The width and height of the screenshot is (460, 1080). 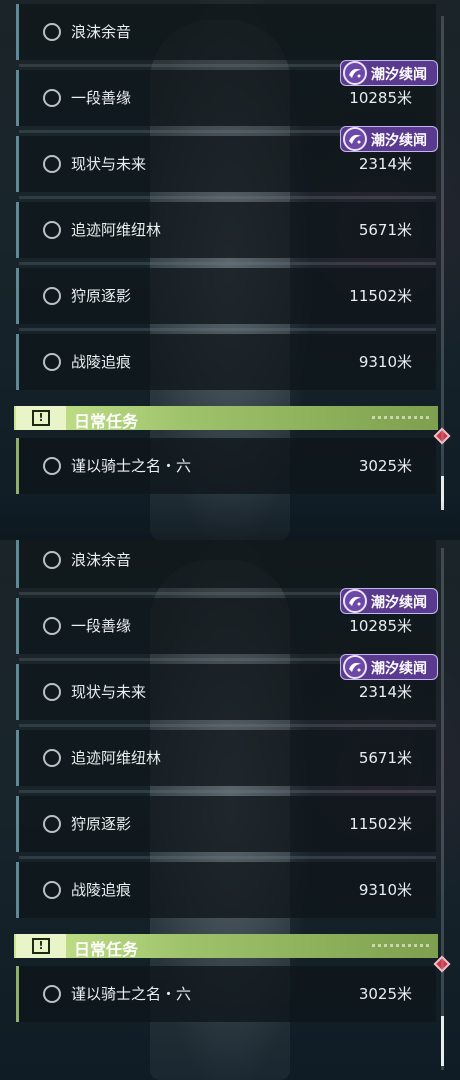 I want to click on bottom-shade, so click(x=230, y=520).